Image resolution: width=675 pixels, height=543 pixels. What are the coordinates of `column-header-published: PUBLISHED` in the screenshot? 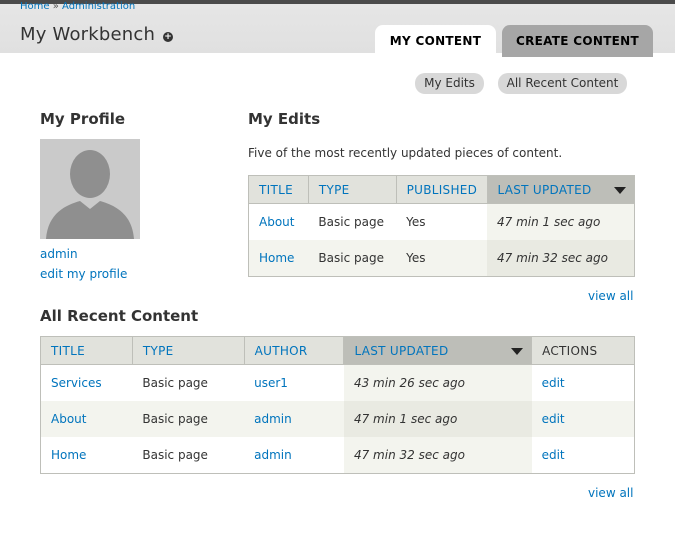 It's located at (441, 189).